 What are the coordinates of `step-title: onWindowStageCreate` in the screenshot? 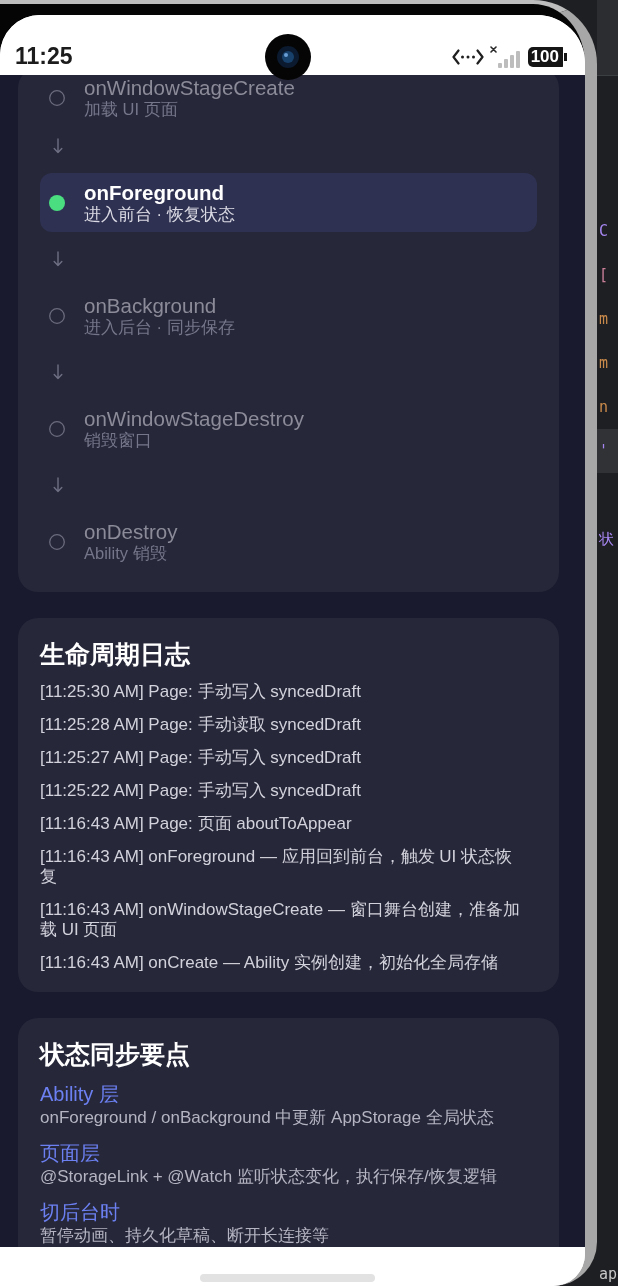 It's located at (189, 87).